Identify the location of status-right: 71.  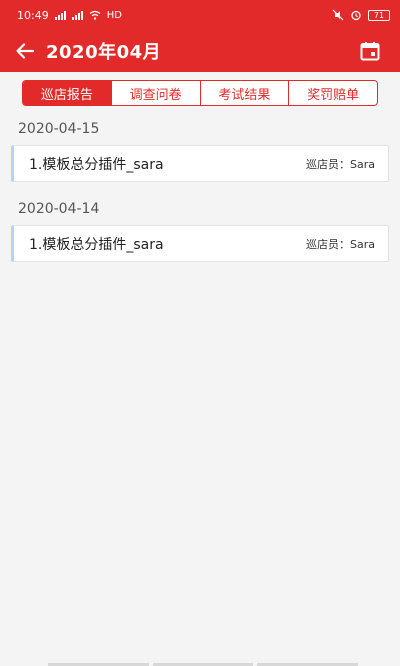
(361, 15).